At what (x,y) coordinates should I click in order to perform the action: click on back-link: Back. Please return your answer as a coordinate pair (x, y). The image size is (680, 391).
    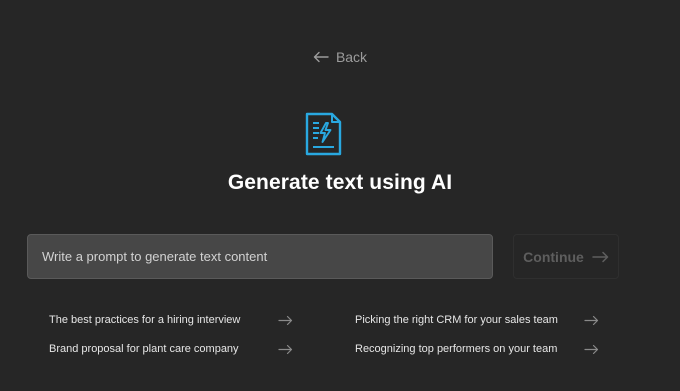
    Looking at the image, I should click on (340, 57).